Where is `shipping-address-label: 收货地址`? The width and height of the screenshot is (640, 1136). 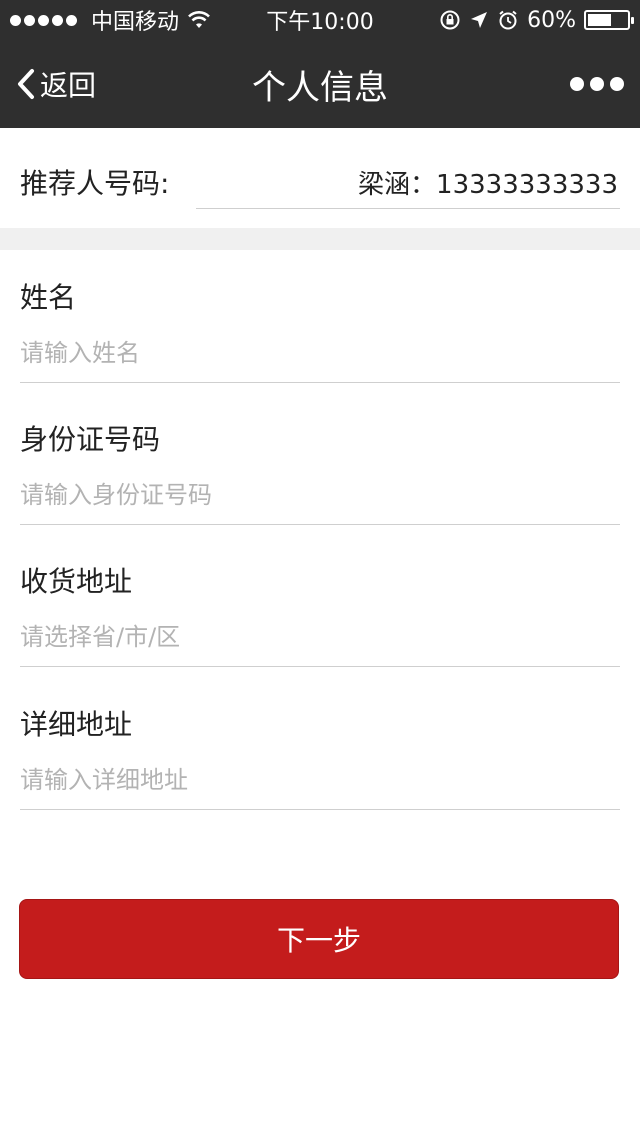
shipping-address-label: 收货地址 is located at coordinates (76, 581).